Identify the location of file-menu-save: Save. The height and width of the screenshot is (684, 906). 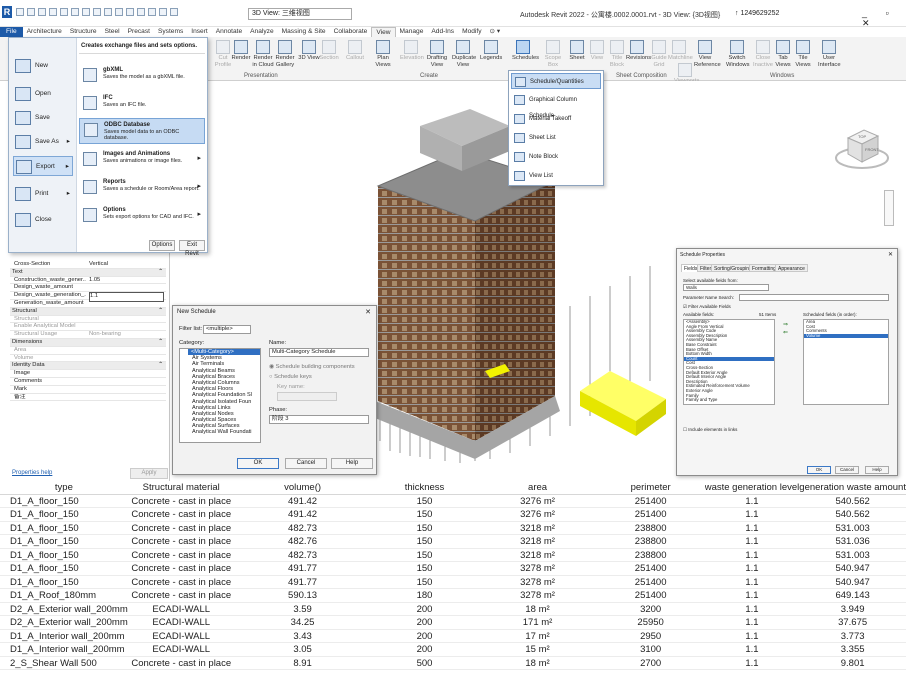
(43, 118).